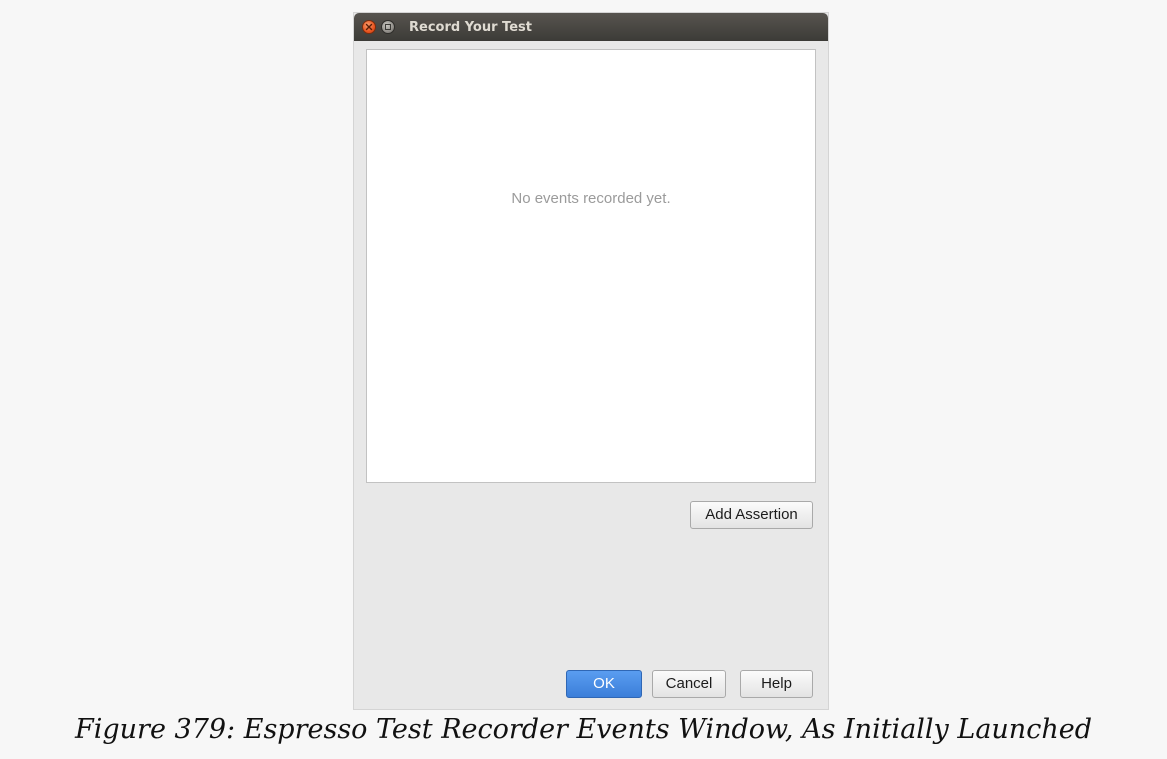  What do you see at coordinates (388, 27) in the screenshot?
I see `maximize-icon` at bounding box center [388, 27].